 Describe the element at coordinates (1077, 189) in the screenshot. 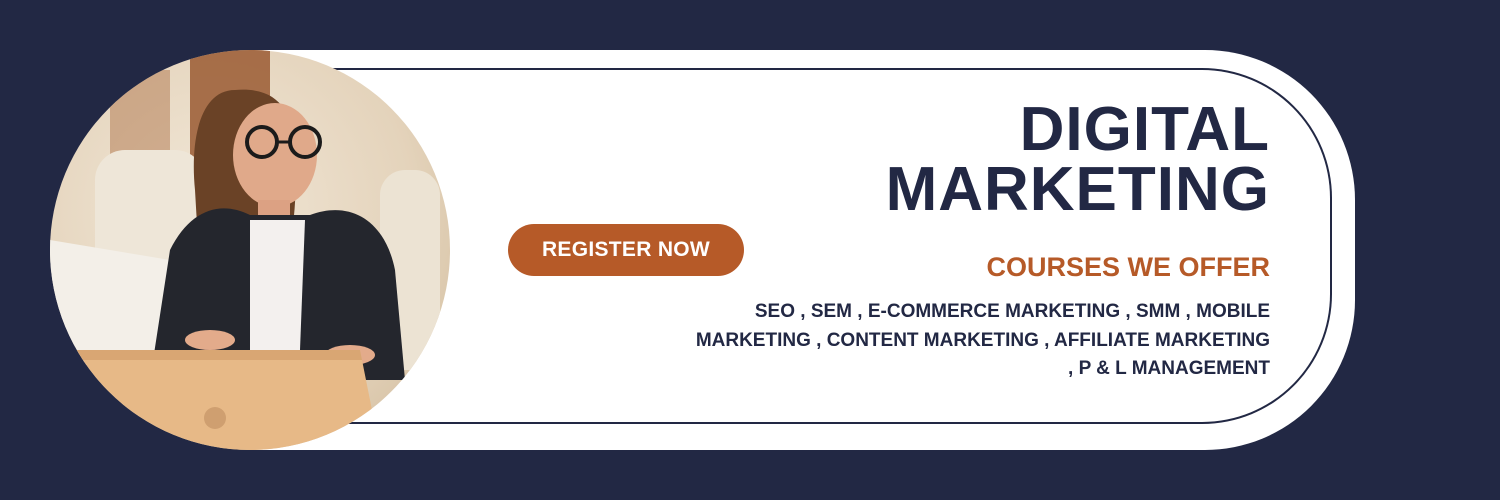

I see `title-line-2: MARKETING` at that location.